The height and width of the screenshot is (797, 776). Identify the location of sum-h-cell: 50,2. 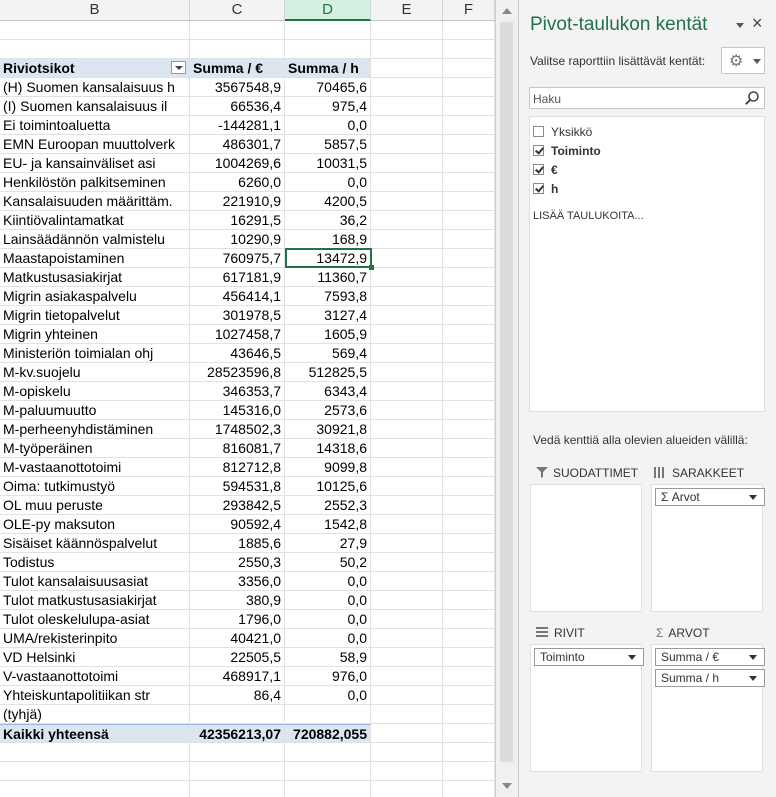
(328, 562).